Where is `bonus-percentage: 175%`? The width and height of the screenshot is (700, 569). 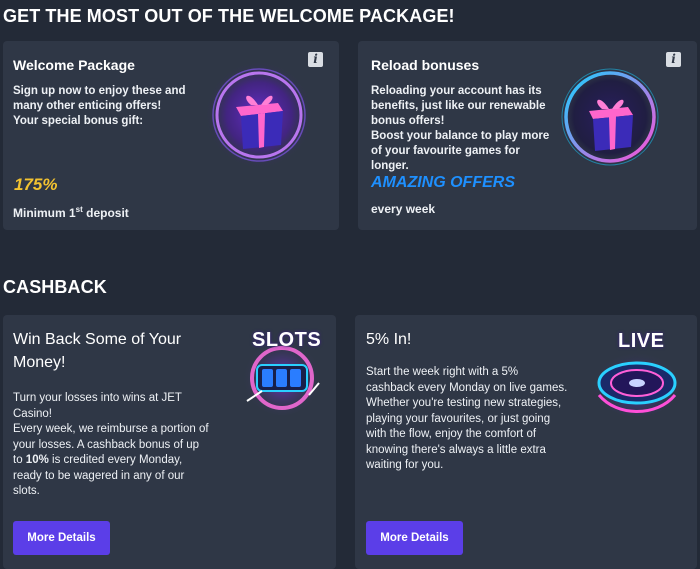 bonus-percentage: 175% is located at coordinates (36, 184).